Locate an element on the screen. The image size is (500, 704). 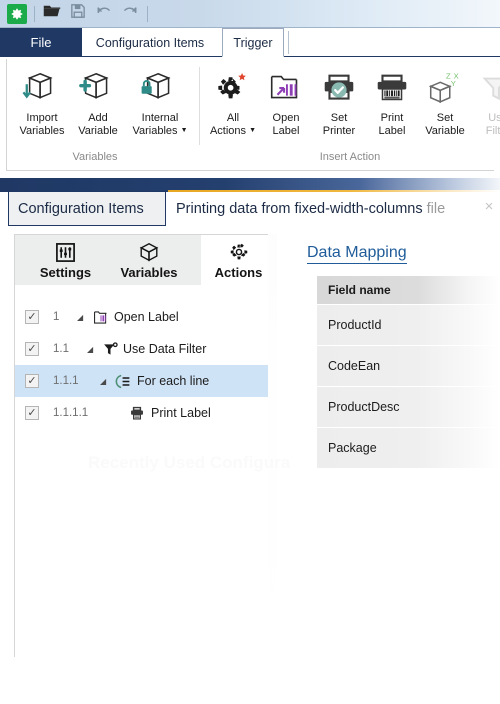
ribbon-button-set-printer: Set Printer is located at coordinates (339, 100).